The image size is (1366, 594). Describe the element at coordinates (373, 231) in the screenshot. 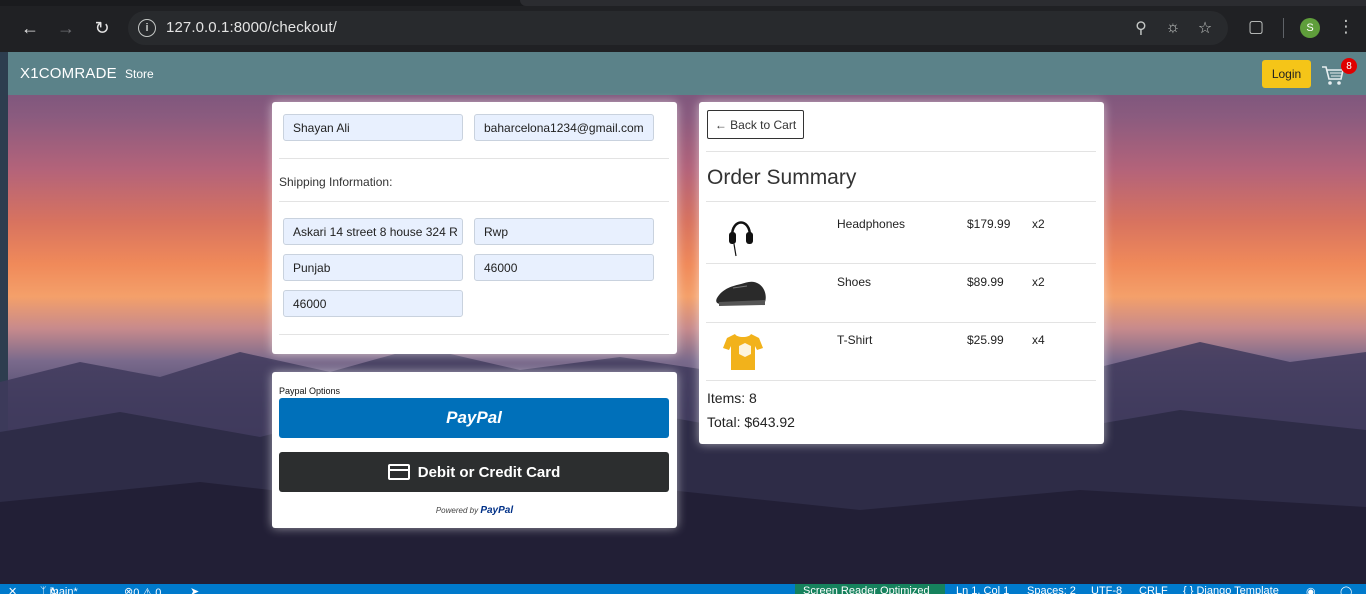

I see `address-field: Askari 14 street 8 house 324 R` at that location.